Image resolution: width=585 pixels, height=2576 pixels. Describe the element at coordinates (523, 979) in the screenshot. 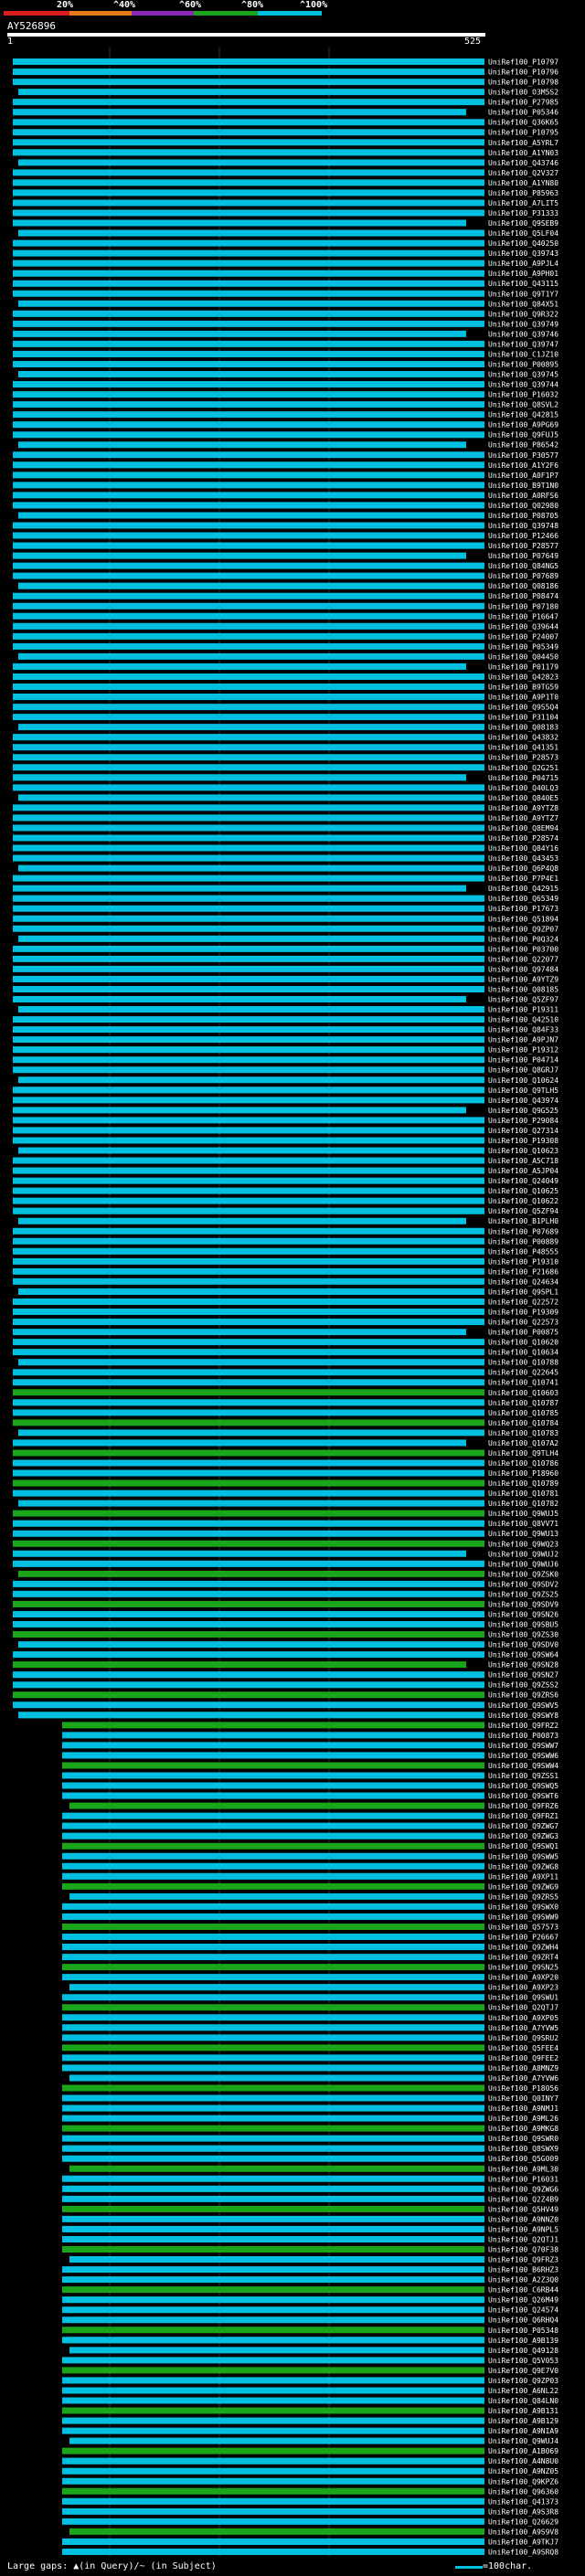

I see `hit-label: UniRef100_A9YTZ9` at that location.